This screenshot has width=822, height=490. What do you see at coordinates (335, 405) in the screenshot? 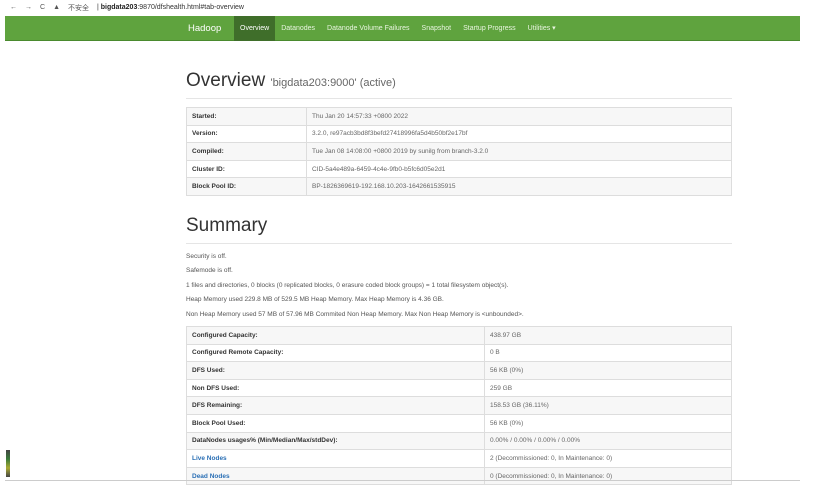
I see `row-label: DFS Remaining:` at bounding box center [335, 405].